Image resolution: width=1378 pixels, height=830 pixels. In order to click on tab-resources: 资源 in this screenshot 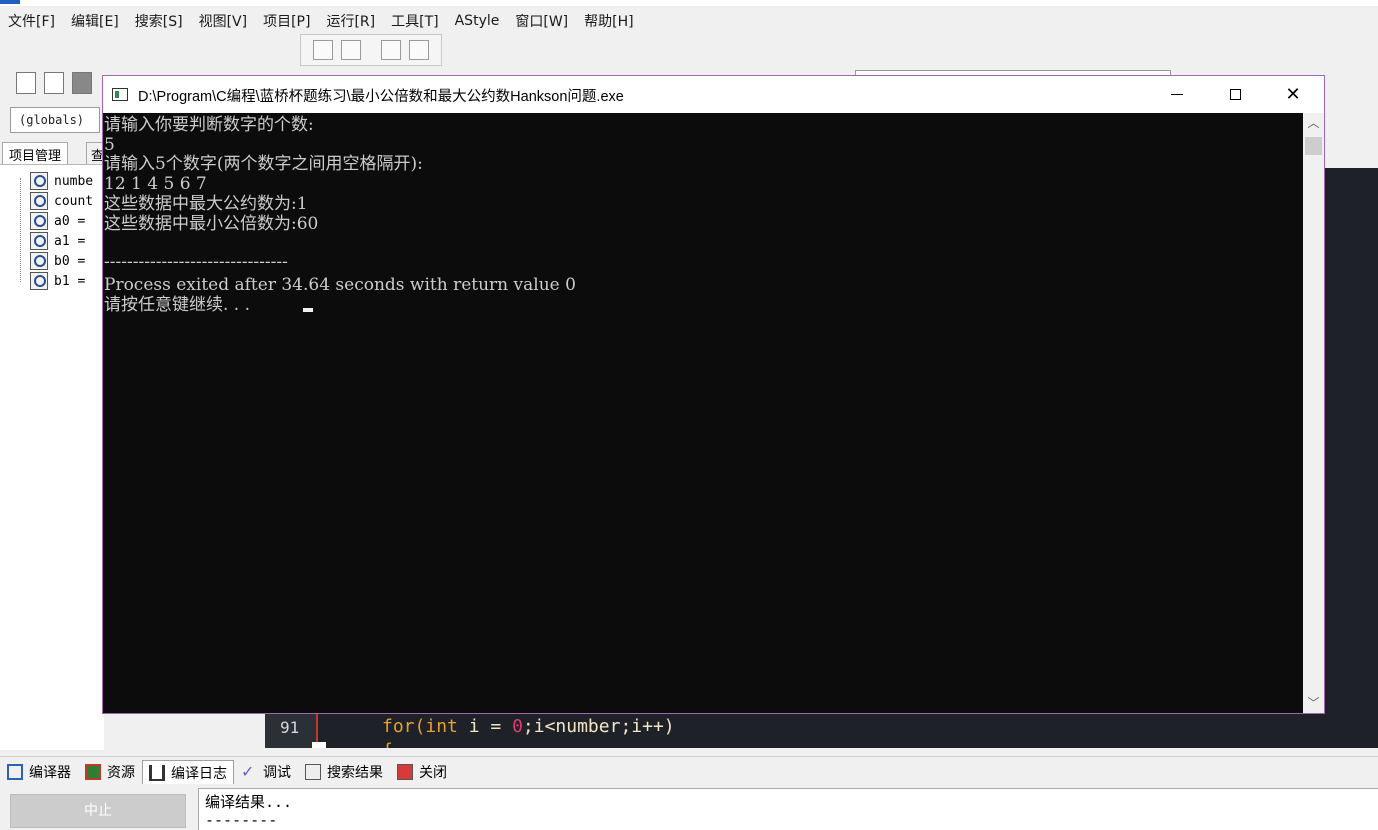, I will do `click(110, 772)`.